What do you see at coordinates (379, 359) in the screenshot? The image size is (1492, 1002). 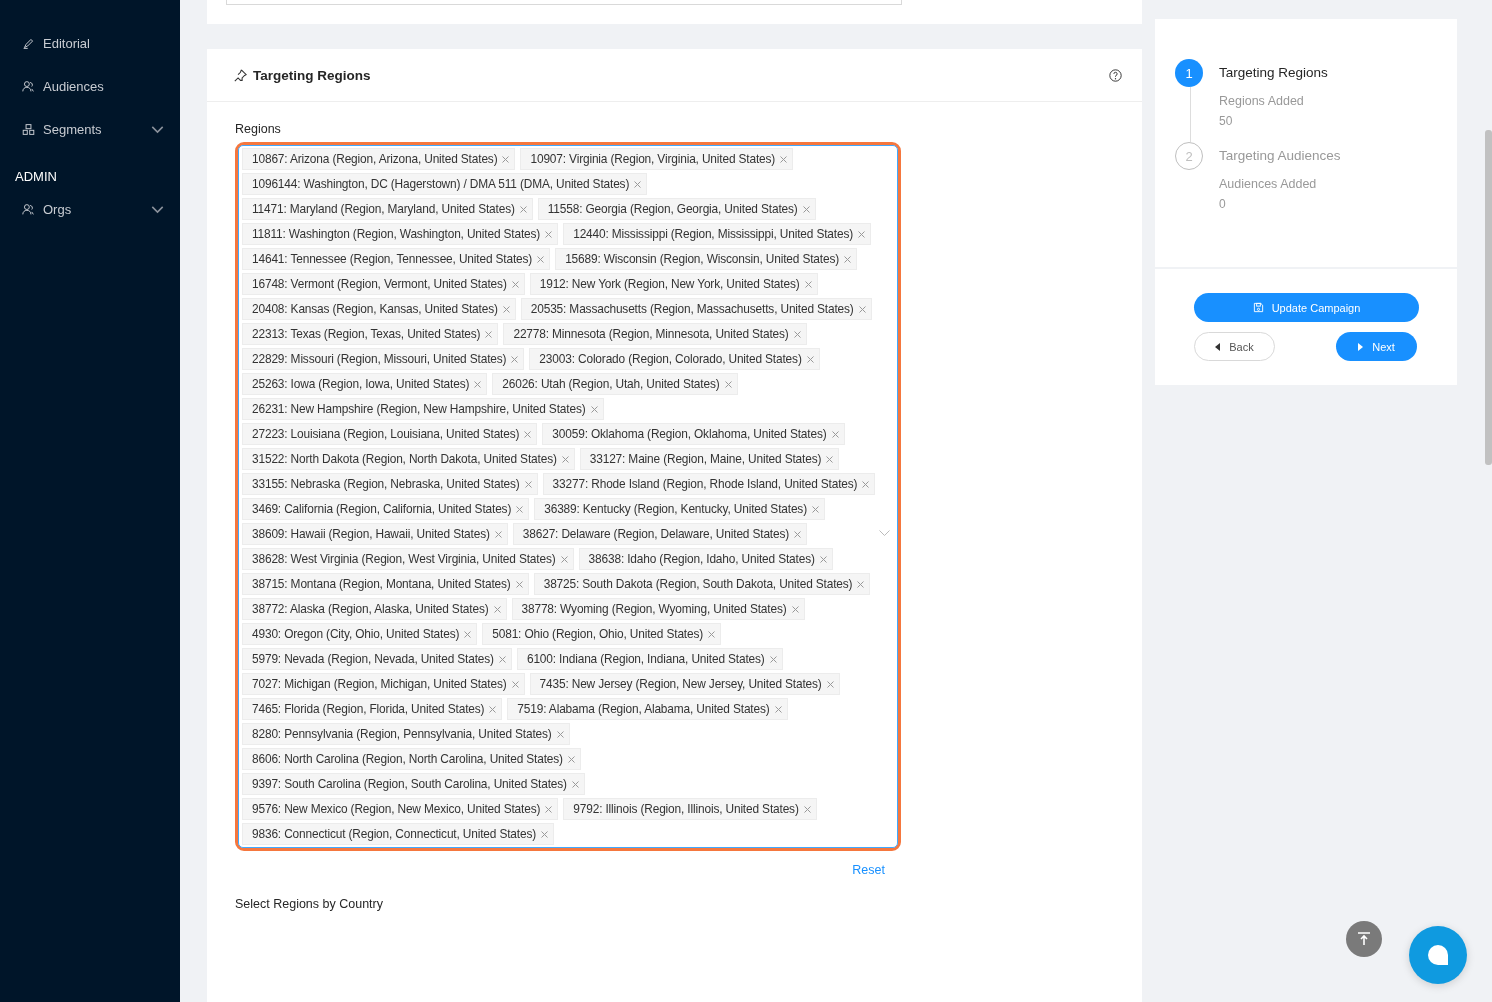 I see `tag-label: 22829: Missouri (Region, Missouri, United States)` at bounding box center [379, 359].